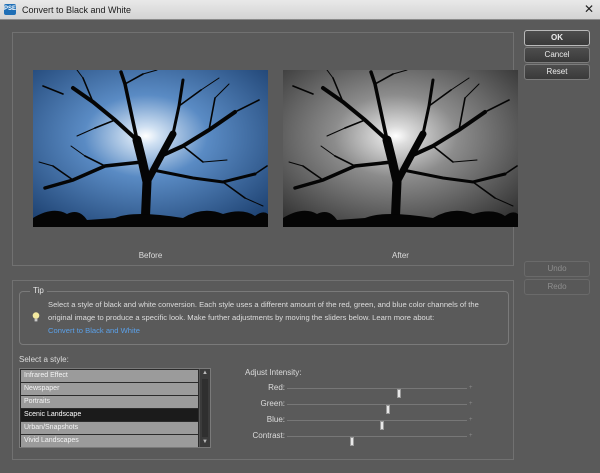  I want to click on green-slider-row: Green: - +, so click(363, 406).